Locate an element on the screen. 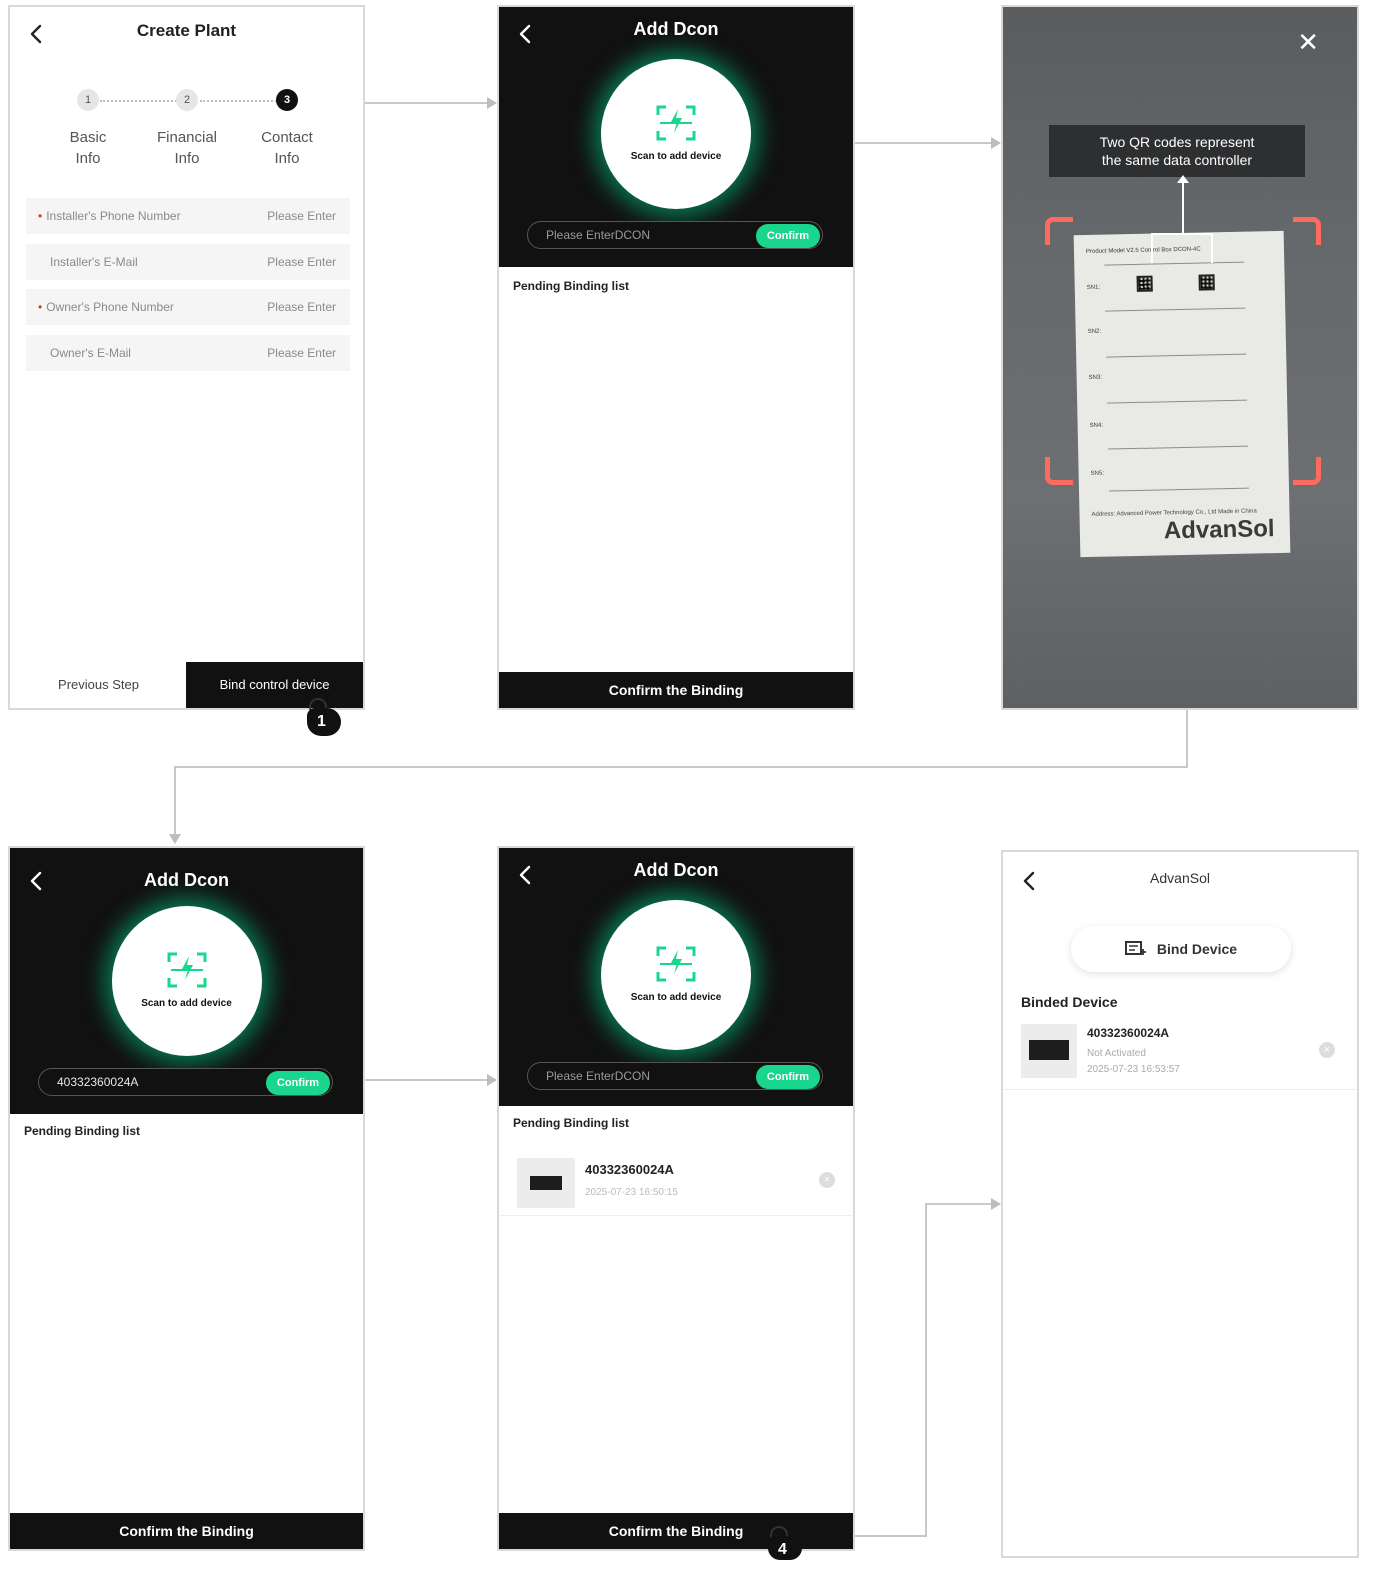  owner-phone-field: • Owner's Phone Number Please Enter is located at coordinates (188, 307).